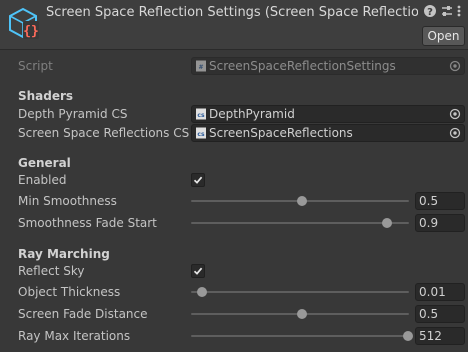  I want to click on script-value: ScreenSpaceReflectionSettings, so click(302, 66).